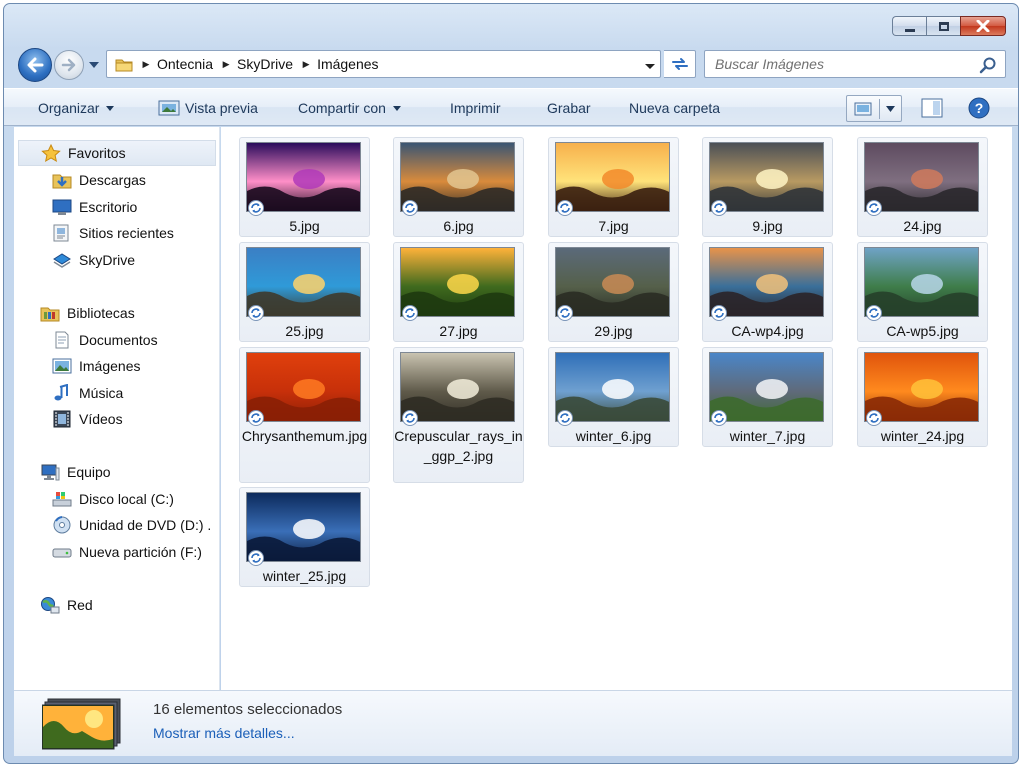  Describe the element at coordinates (674, 108) in the screenshot. I see `new-folder-button: Nueva carpeta` at that location.